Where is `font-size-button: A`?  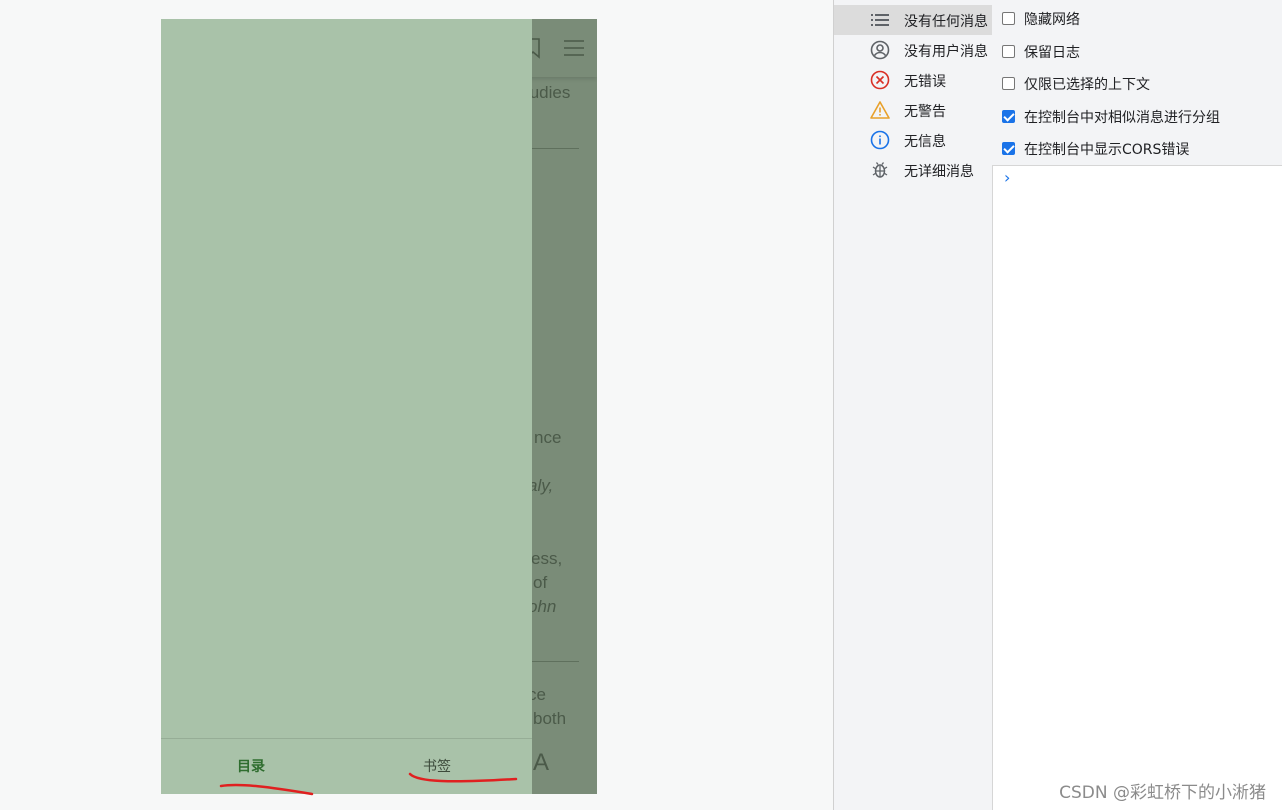
font-size-button: A is located at coordinates (541, 763).